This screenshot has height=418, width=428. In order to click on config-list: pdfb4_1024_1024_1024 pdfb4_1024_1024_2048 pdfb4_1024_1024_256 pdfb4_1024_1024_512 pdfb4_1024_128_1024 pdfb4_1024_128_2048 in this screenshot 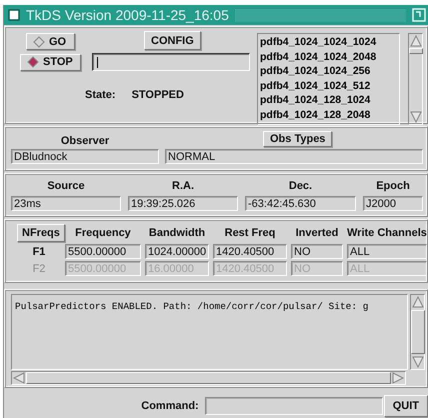, I will do `click(328, 79)`.